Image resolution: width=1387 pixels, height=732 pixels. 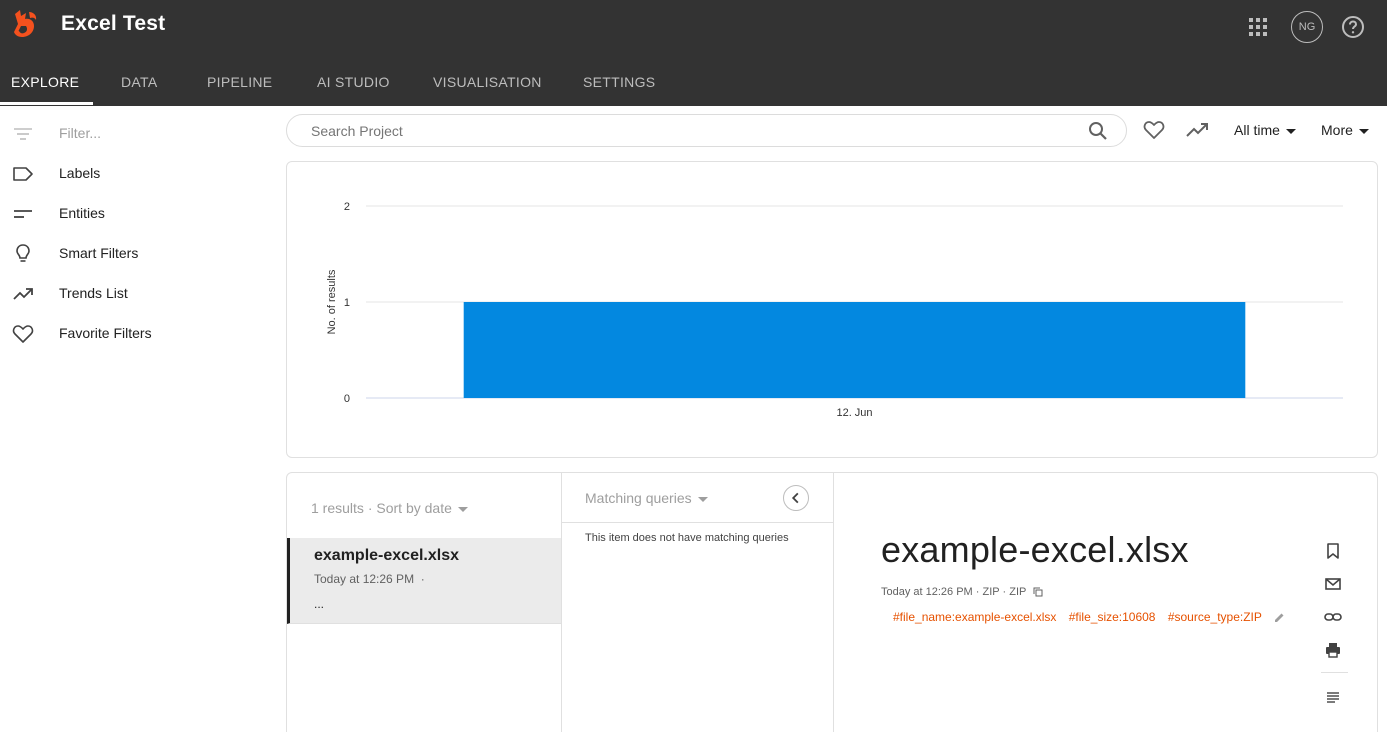 I want to click on sidebar-item-favorite-filters: Favorite Filters, so click(x=135, y=334).